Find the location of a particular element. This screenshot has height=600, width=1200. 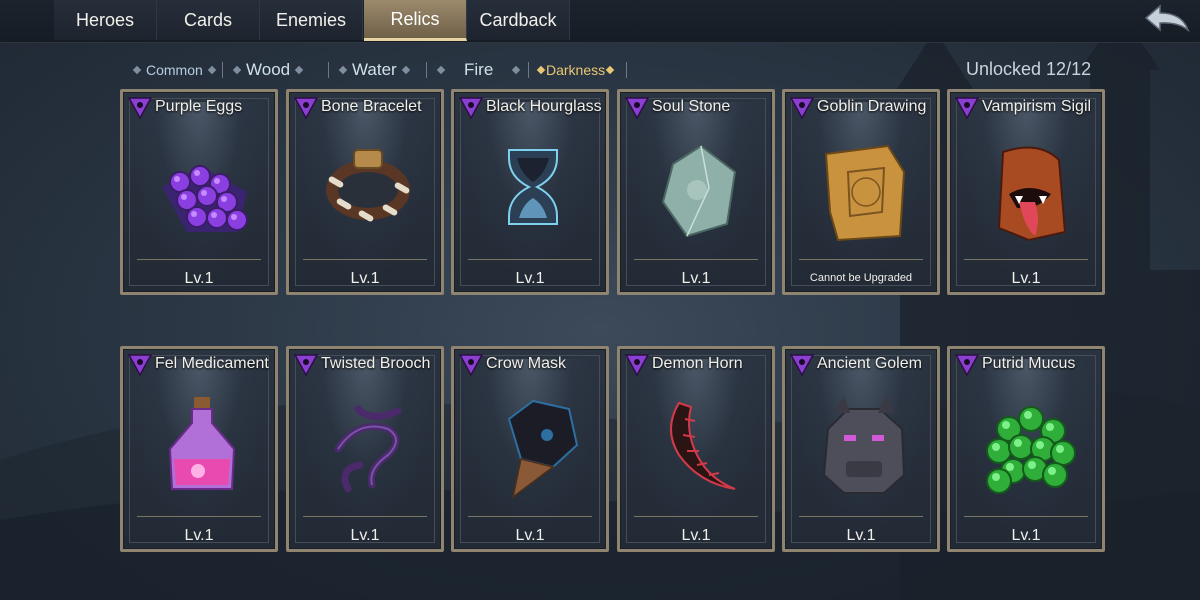

relic-card: Putrid Mucus Lv.1 is located at coordinates (1026, 449).